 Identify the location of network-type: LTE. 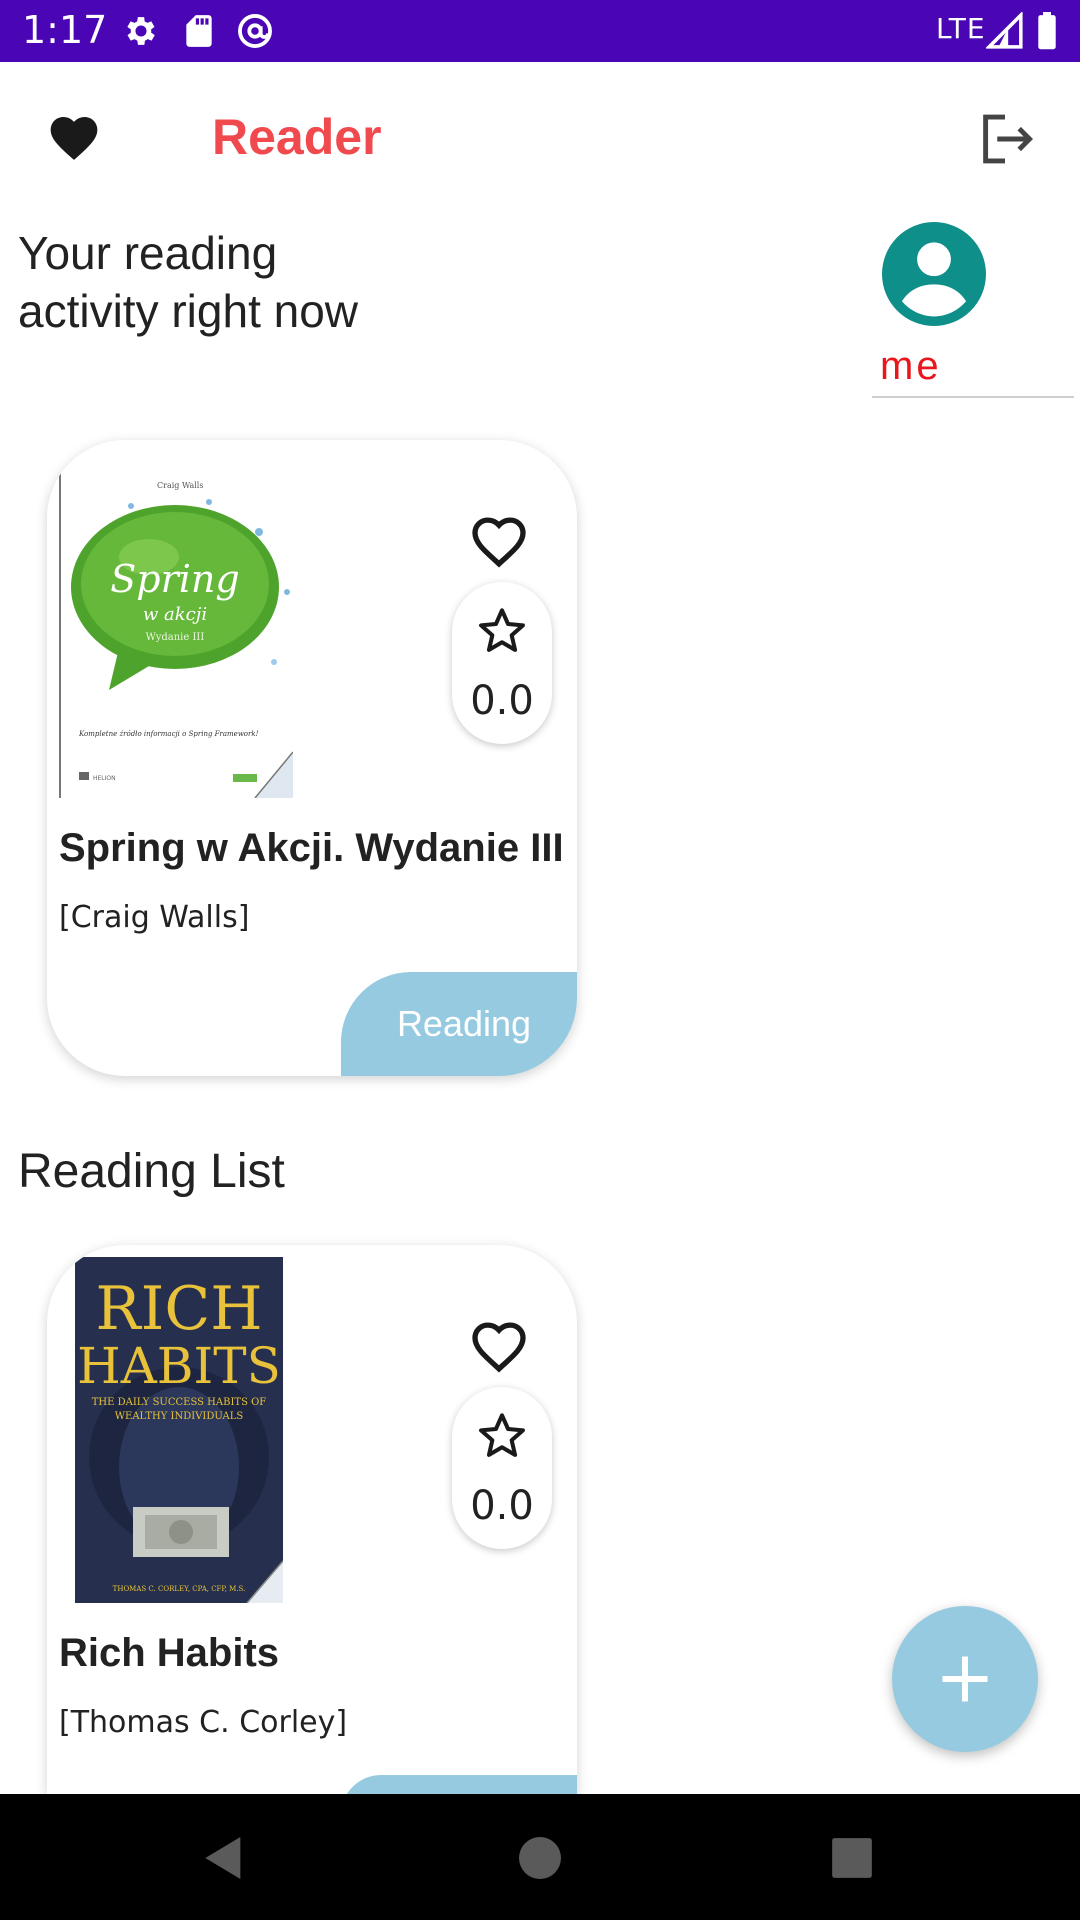
(961, 28).